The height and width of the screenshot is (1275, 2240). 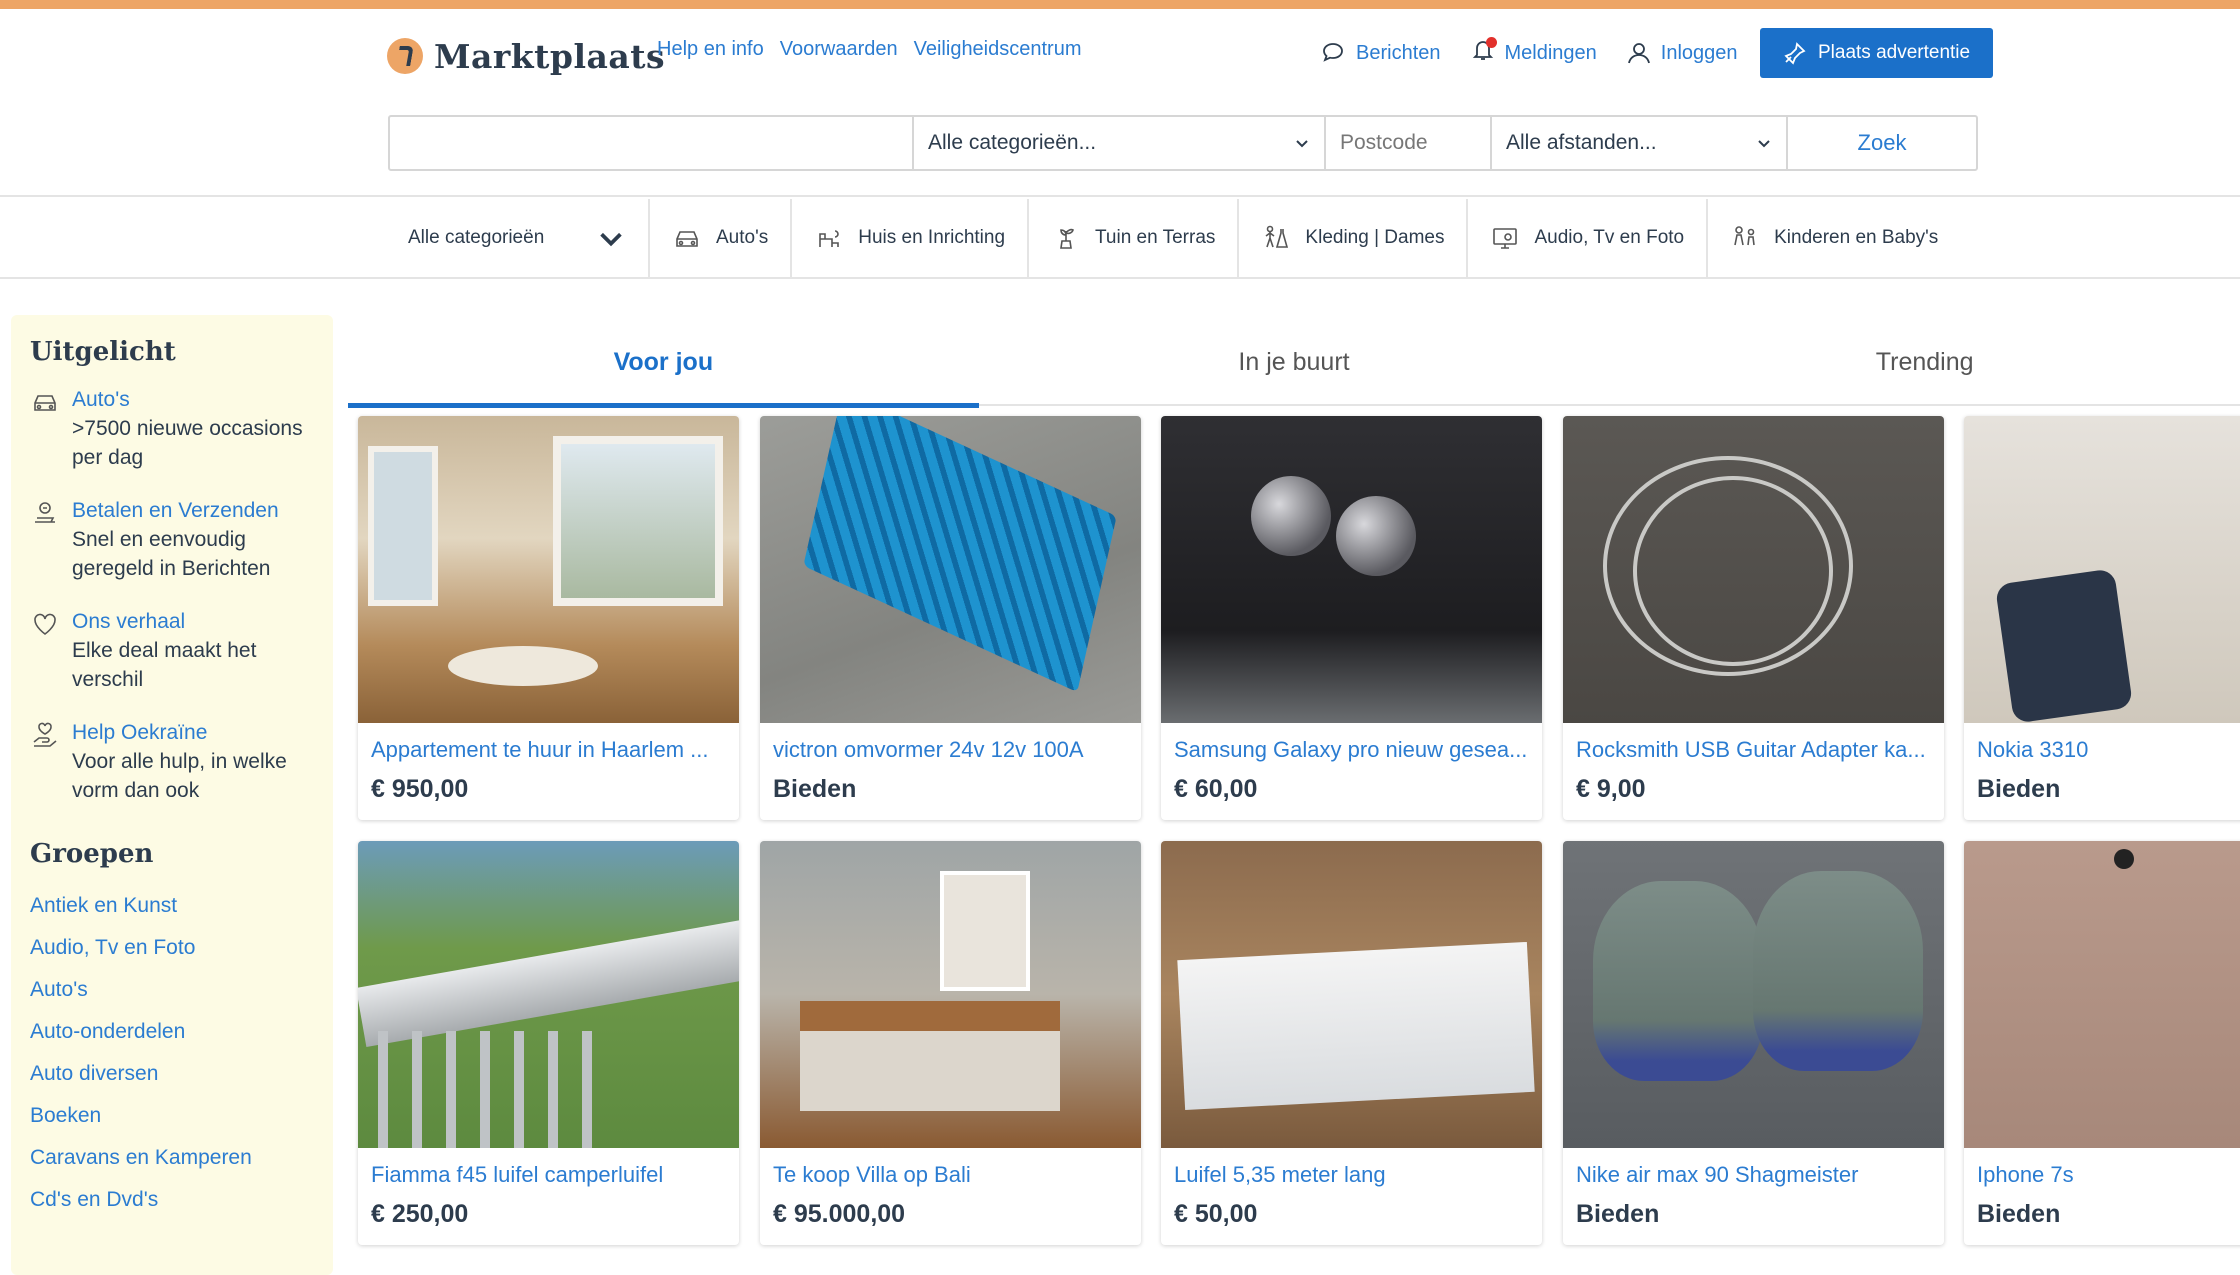 I want to click on featured-title: Auto's, so click(x=193, y=399).